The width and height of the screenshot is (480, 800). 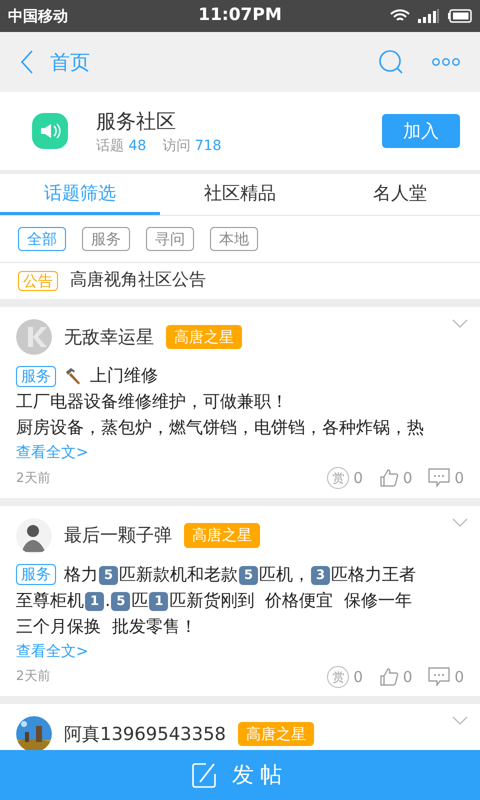 What do you see at coordinates (220, 428) in the screenshot?
I see `post-text: 厨房设备，蒸包炉，燃气饼铛，电饼铛，各种炸锅，热` at bounding box center [220, 428].